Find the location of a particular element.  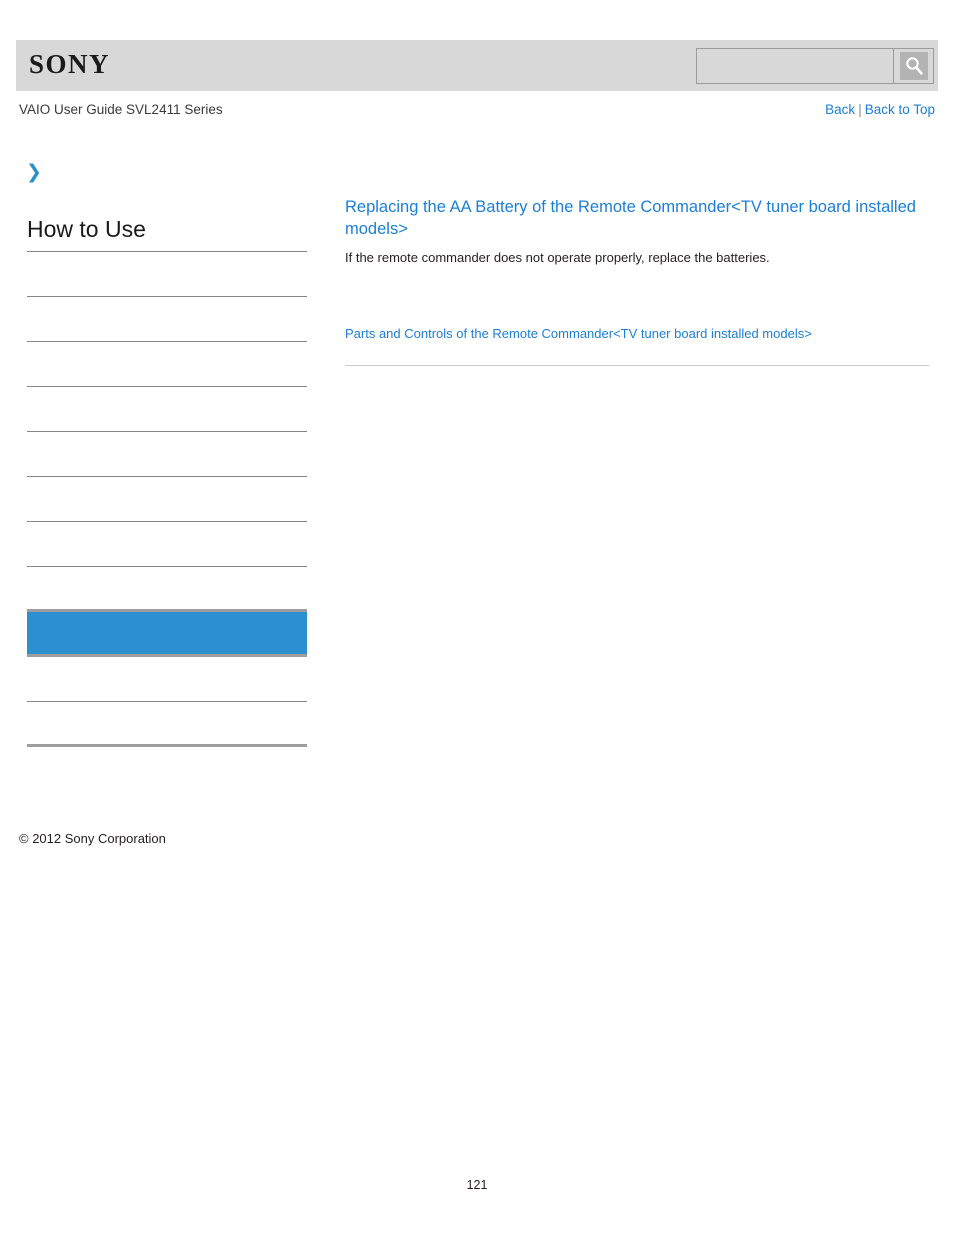

search-input is located at coordinates (794, 66).